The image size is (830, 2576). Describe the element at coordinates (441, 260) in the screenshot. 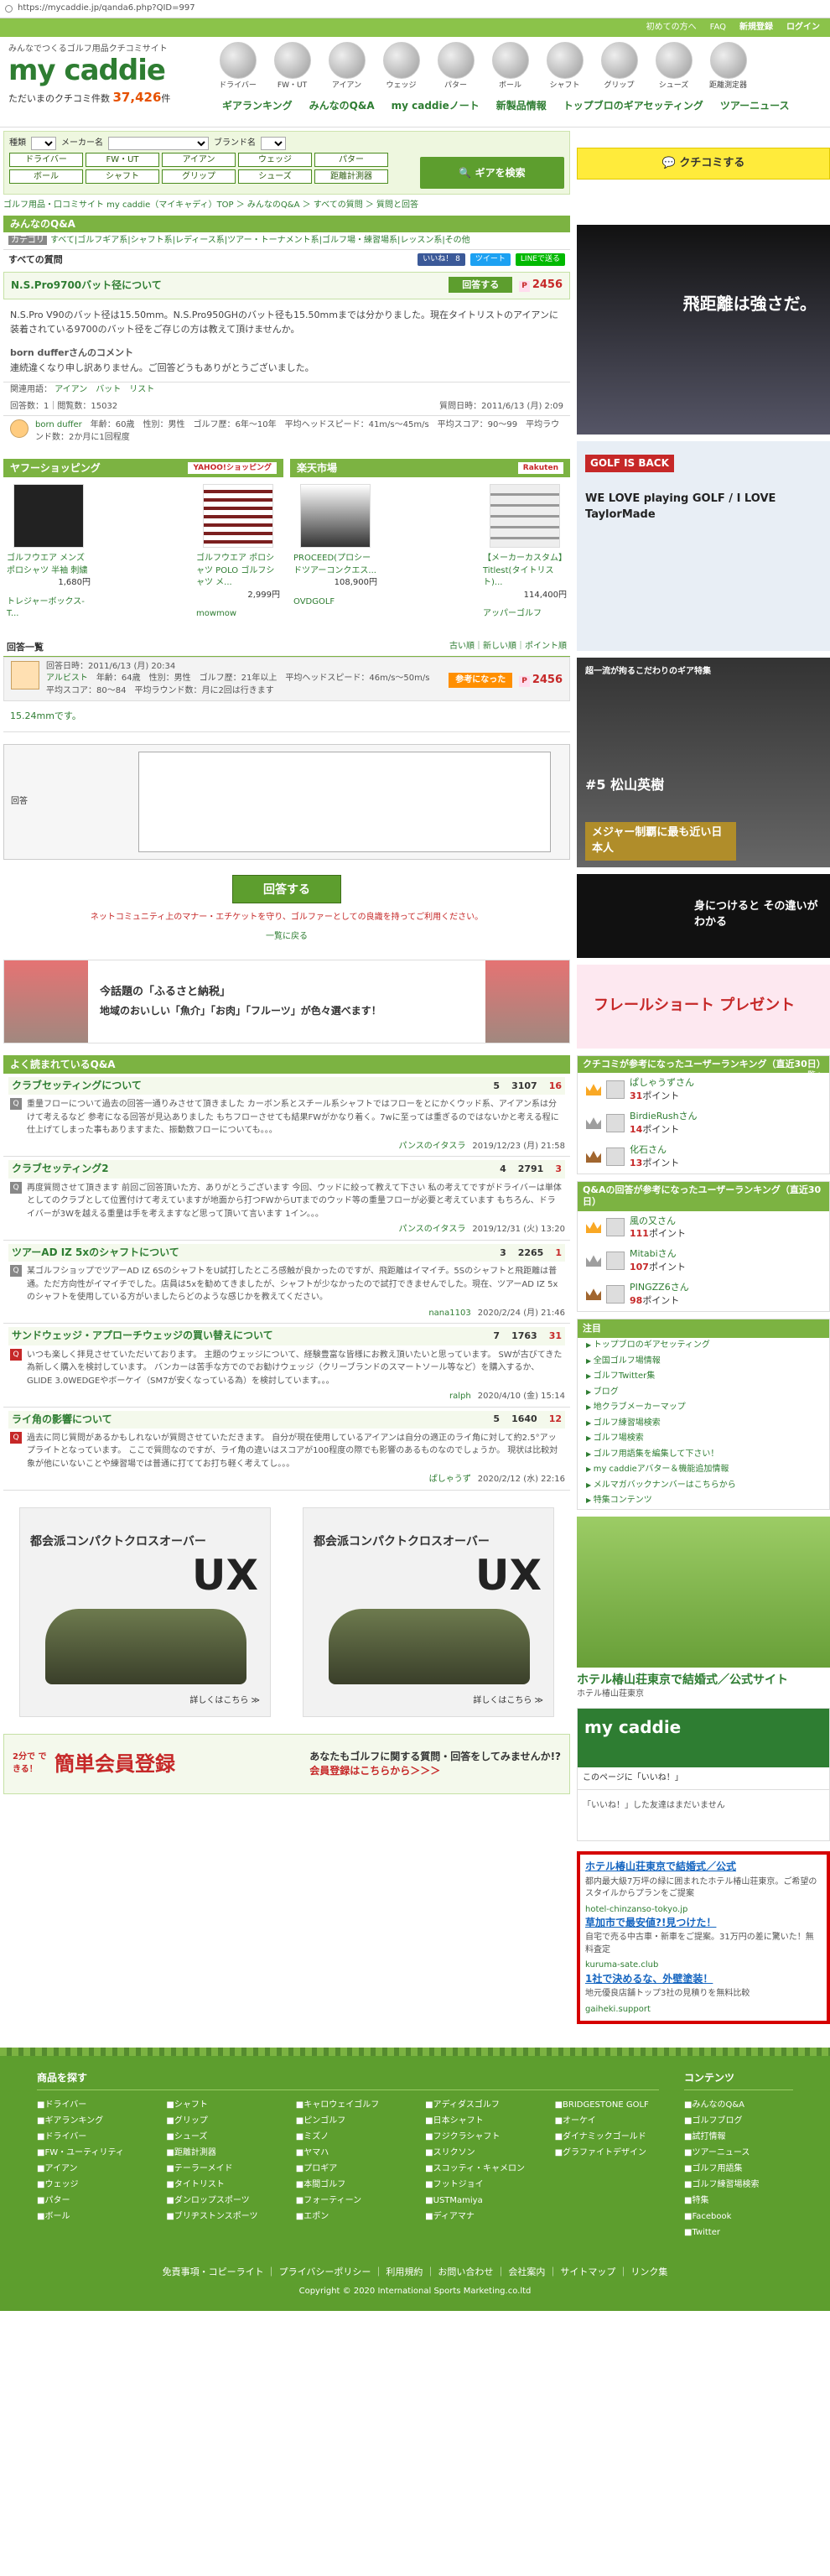

I see `fb-like-button: いいね！ 8` at that location.